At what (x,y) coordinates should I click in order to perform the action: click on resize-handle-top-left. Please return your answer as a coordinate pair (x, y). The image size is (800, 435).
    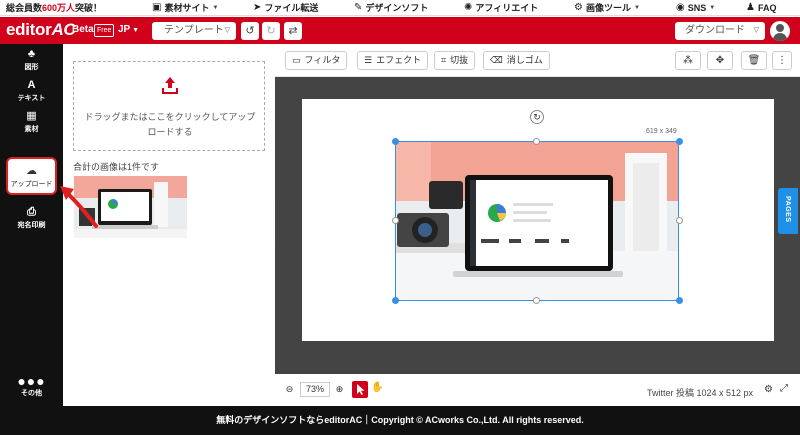
    Looking at the image, I should click on (395, 141).